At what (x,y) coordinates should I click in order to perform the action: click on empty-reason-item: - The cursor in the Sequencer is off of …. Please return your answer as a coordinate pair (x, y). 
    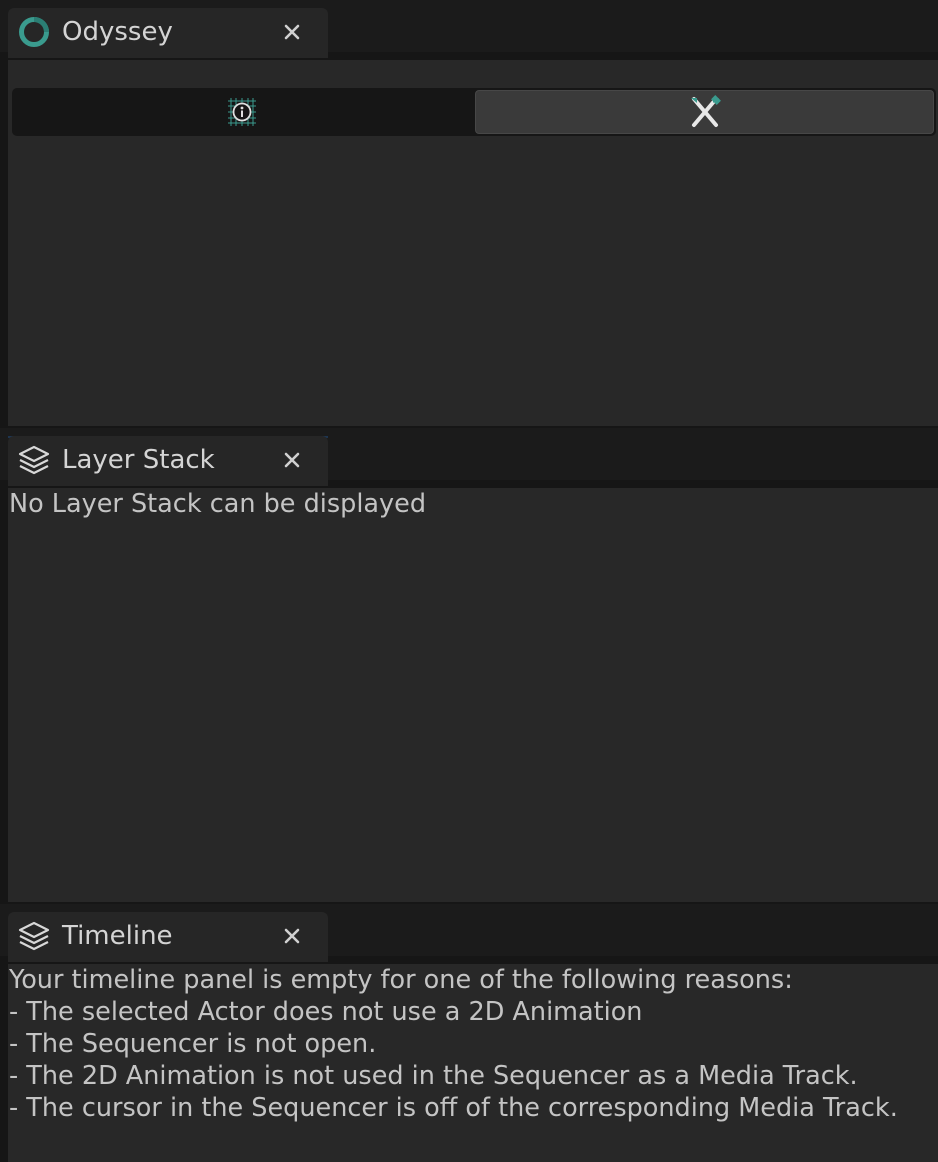
    Looking at the image, I should click on (453, 1108).